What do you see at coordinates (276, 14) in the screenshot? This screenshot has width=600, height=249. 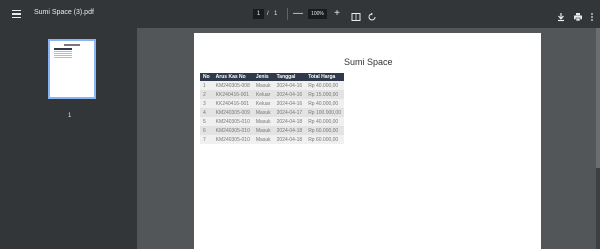 I see `total-pages: 1` at bounding box center [276, 14].